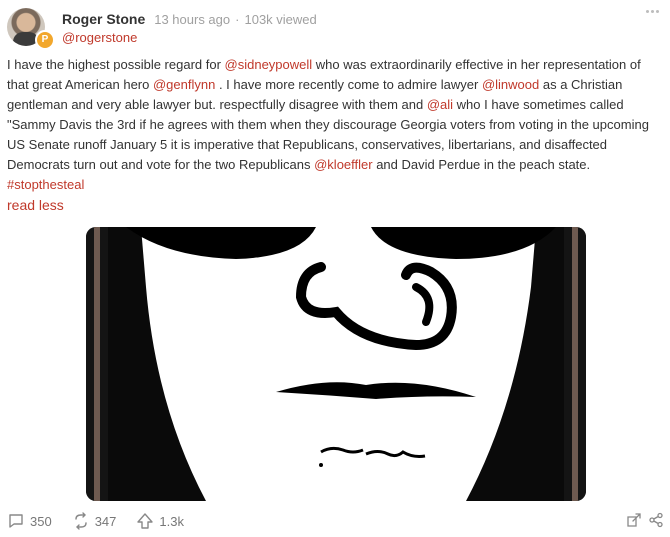 Image resolution: width=670 pixels, height=537 pixels. What do you see at coordinates (35, 205) in the screenshot?
I see `read-less-link: read less` at bounding box center [35, 205].